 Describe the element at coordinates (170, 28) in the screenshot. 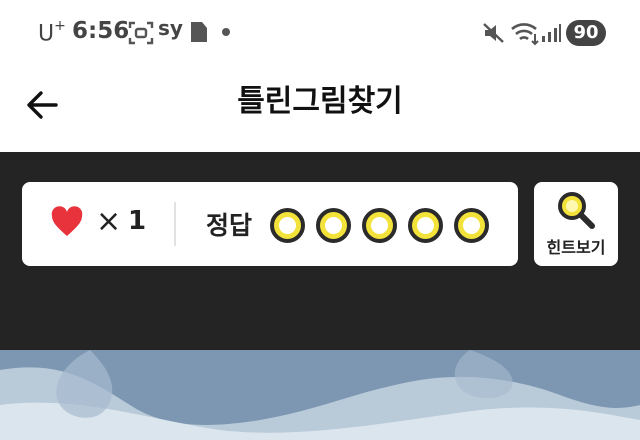

I see `notification-text: sy` at that location.